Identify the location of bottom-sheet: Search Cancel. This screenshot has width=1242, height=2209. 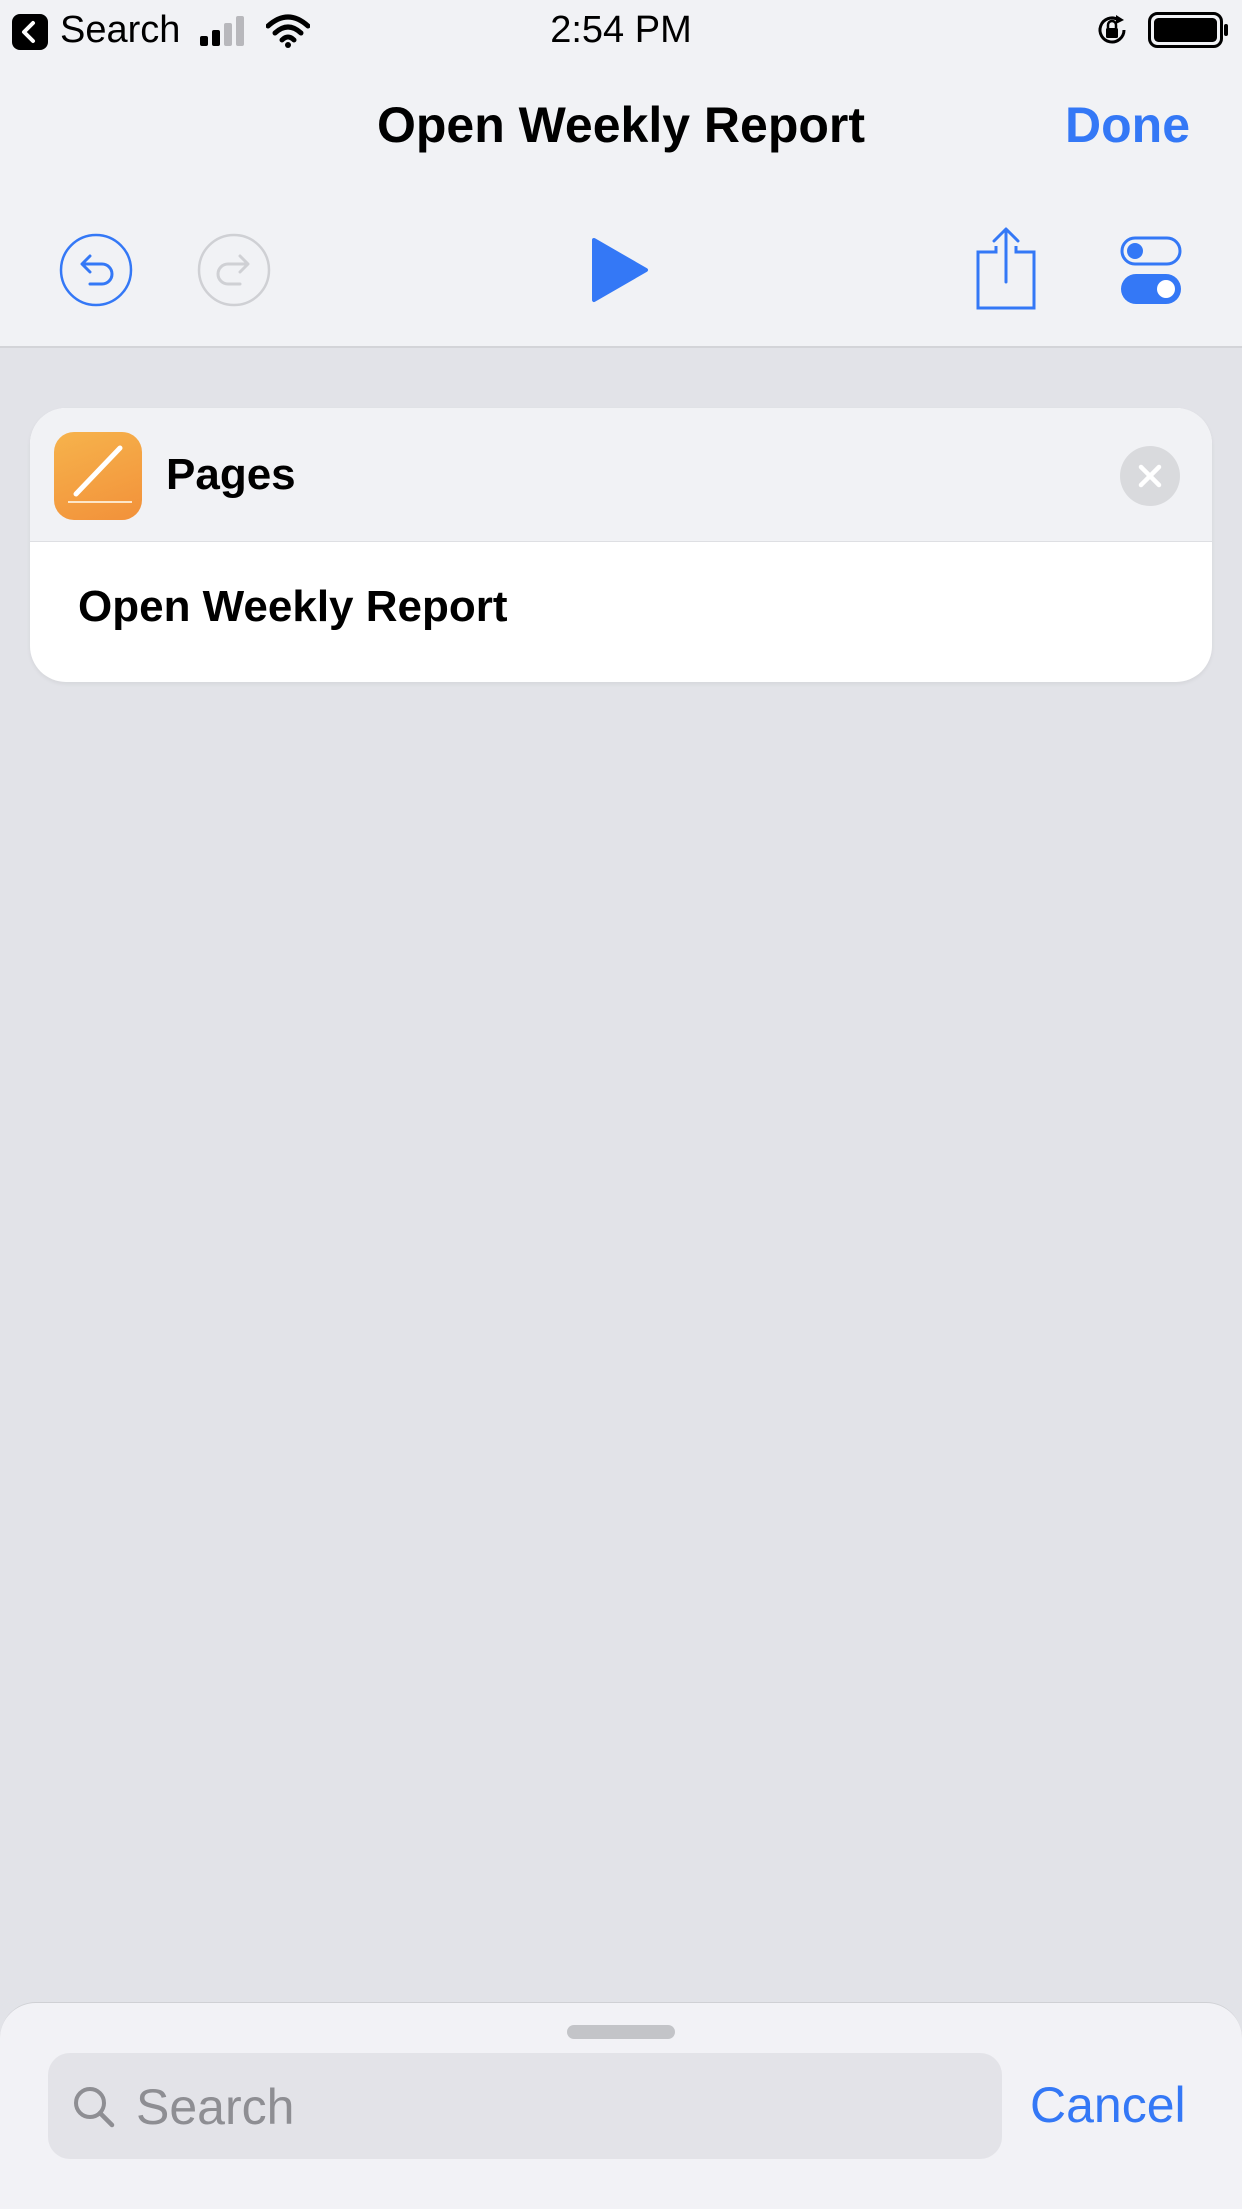
(621, 2105).